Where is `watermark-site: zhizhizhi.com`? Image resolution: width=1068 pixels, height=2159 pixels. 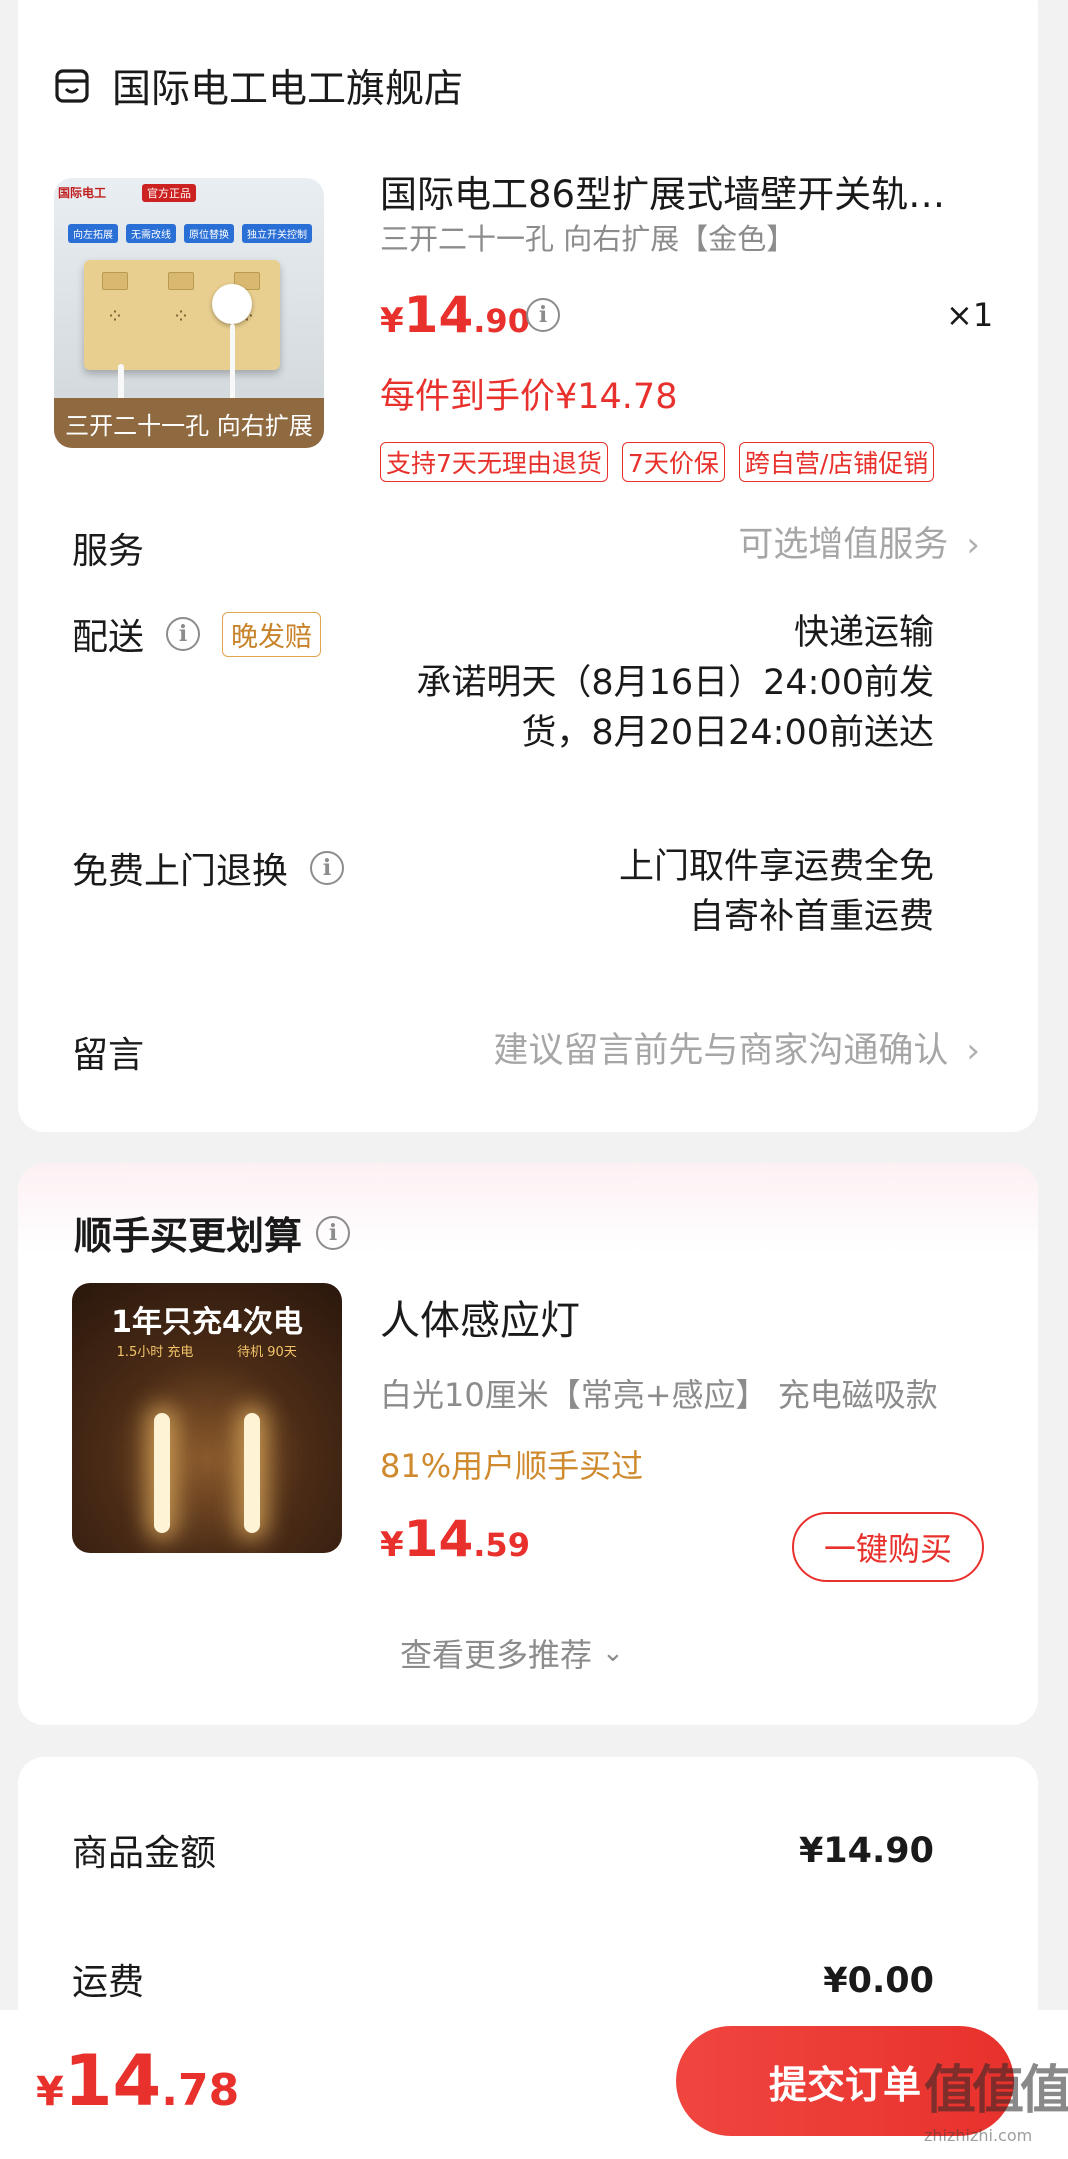 watermark-site: zhizhizhi.com is located at coordinates (978, 2135).